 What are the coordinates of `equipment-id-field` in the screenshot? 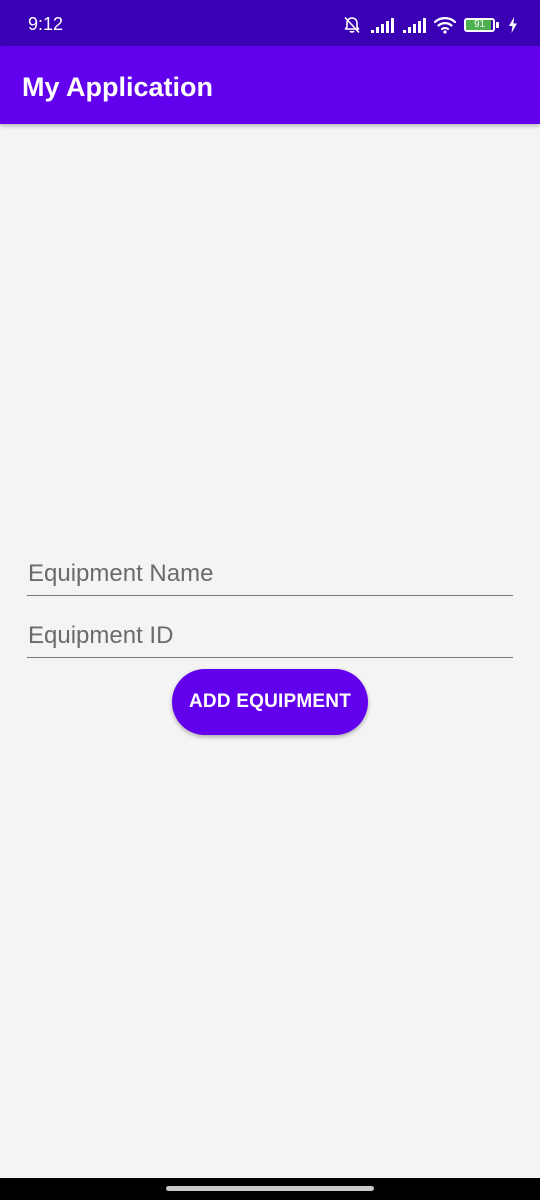 It's located at (270, 638).